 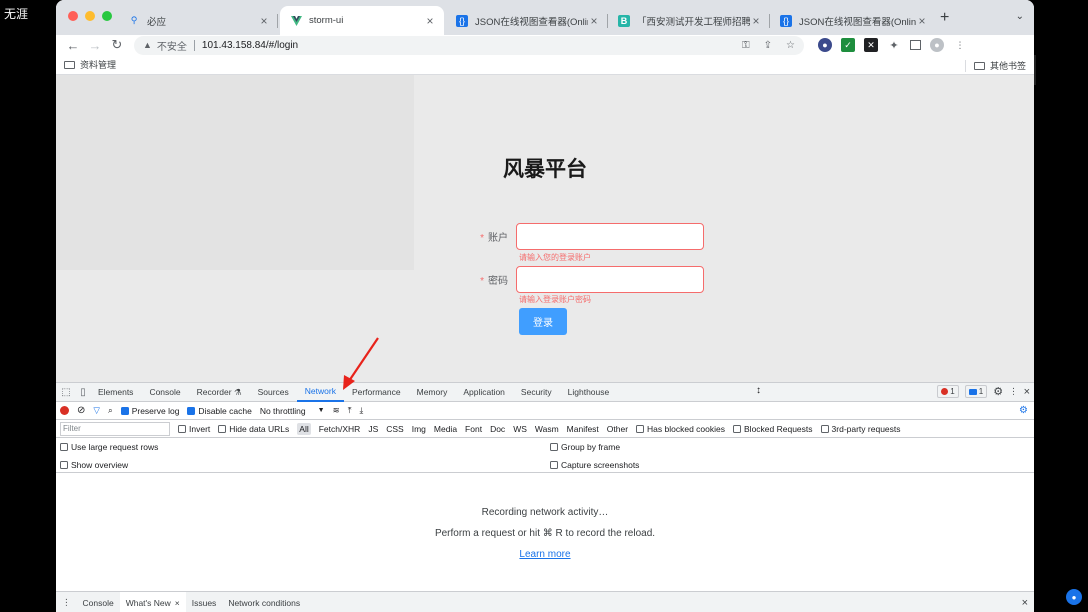 I want to click on download-icon: ⤓, so click(x=361, y=410).